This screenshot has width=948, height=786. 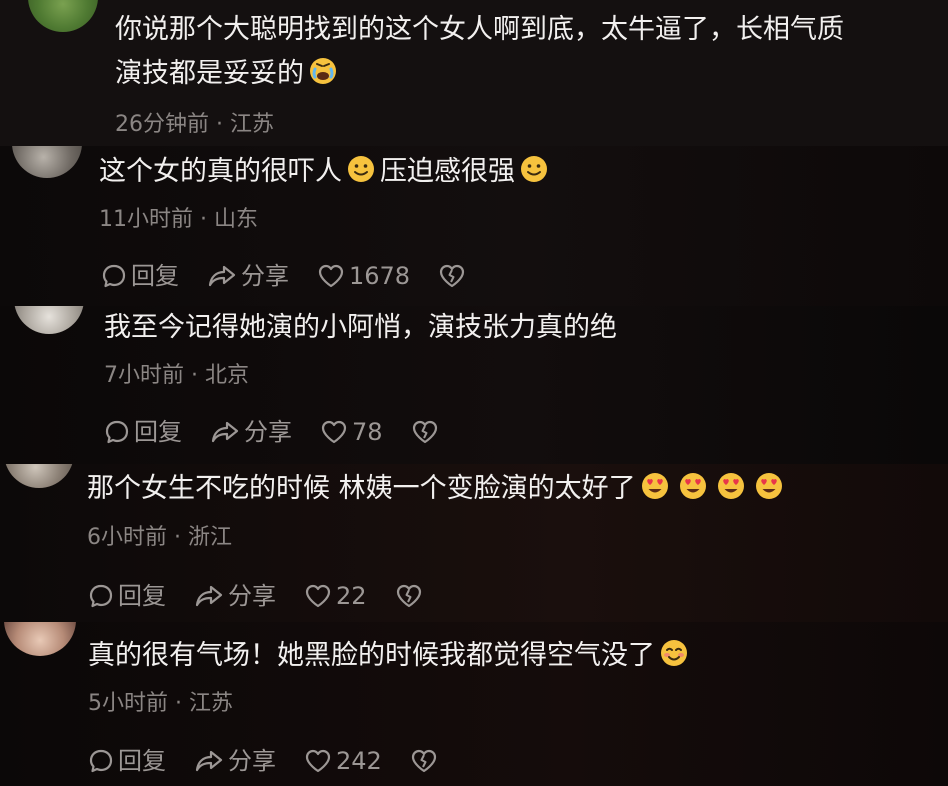 What do you see at coordinates (447, 171) in the screenshot?
I see `comment-text-segment: 压迫感很强` at bounding box center [447, 171].